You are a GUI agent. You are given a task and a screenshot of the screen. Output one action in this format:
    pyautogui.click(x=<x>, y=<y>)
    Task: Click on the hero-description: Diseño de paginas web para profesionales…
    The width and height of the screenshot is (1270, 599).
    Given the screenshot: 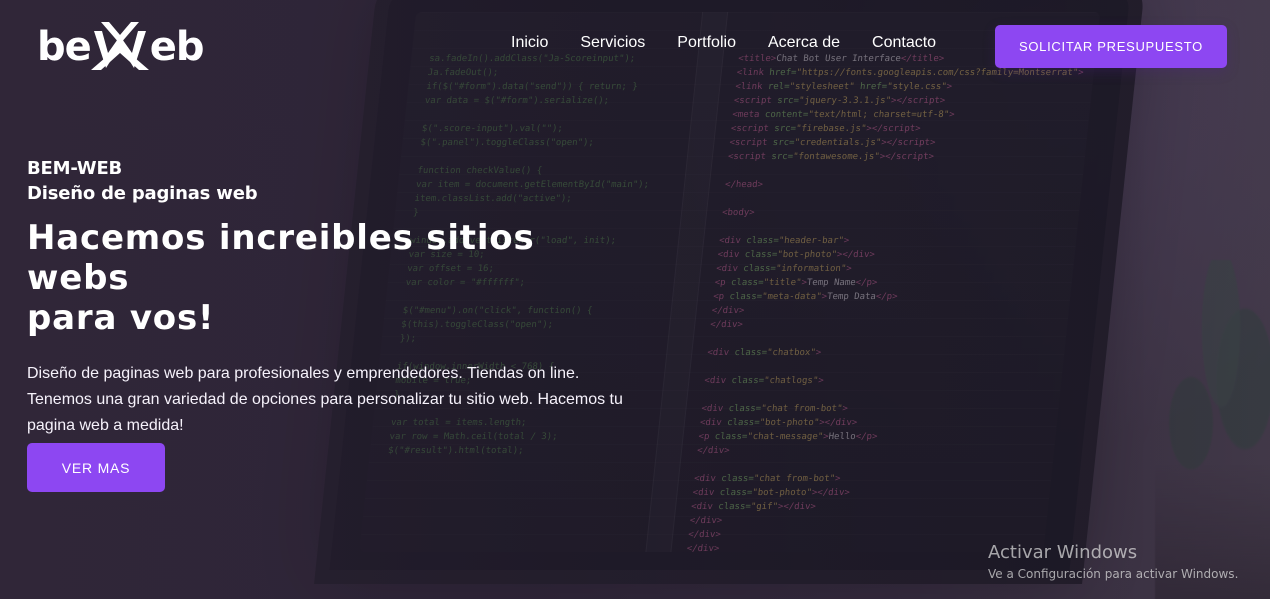 What is the action you would take?
    pyautogui.click(x=325, y=399)
    